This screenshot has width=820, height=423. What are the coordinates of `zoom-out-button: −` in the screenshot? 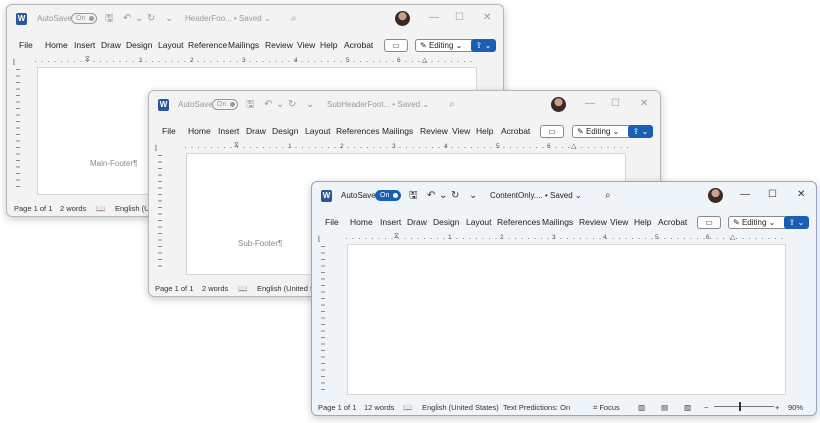 It's located at (706, 407).